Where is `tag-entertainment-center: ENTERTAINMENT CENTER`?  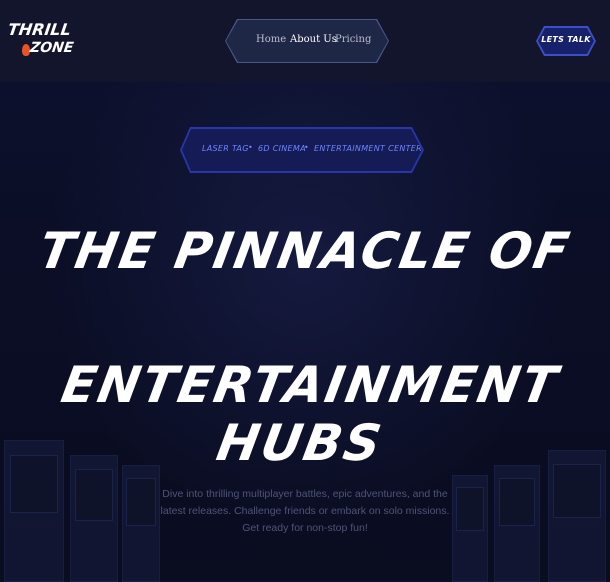
tag-entertainment-center: ENTERTAINMENT CENTER is located at coordinates (368, 148).